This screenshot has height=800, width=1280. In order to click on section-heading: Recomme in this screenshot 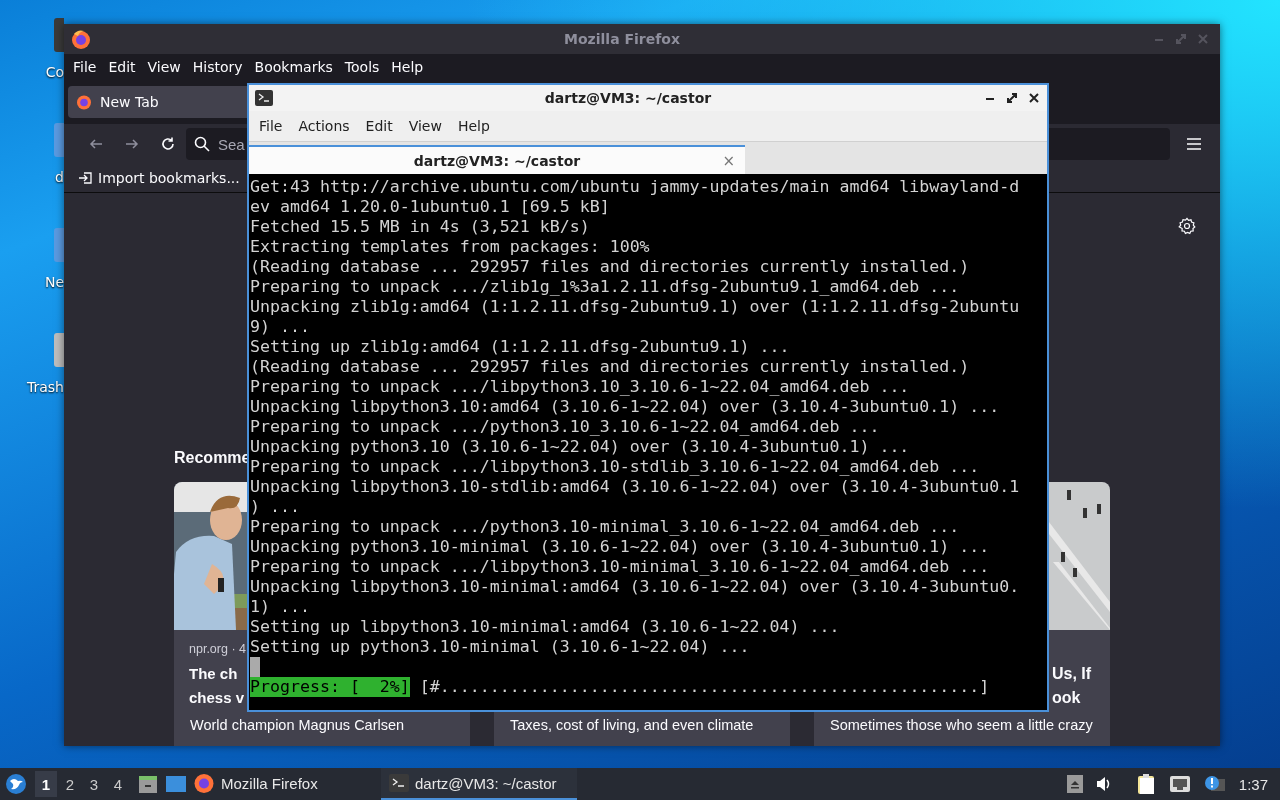, I will do `click(212, 458)`.